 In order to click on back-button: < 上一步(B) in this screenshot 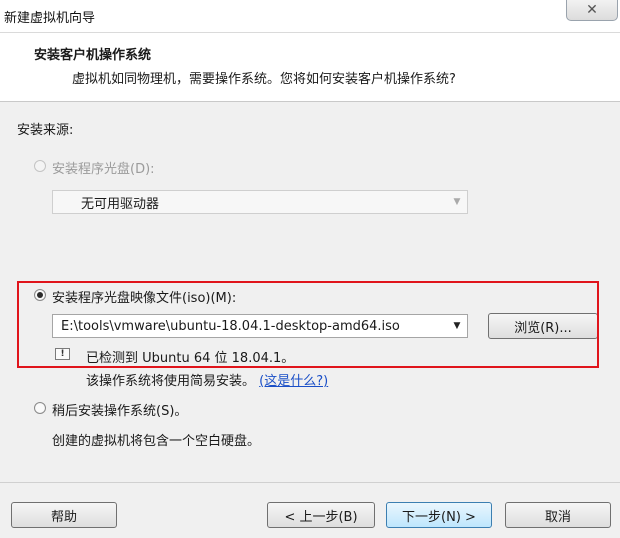, I will do `click(321, 515)`.